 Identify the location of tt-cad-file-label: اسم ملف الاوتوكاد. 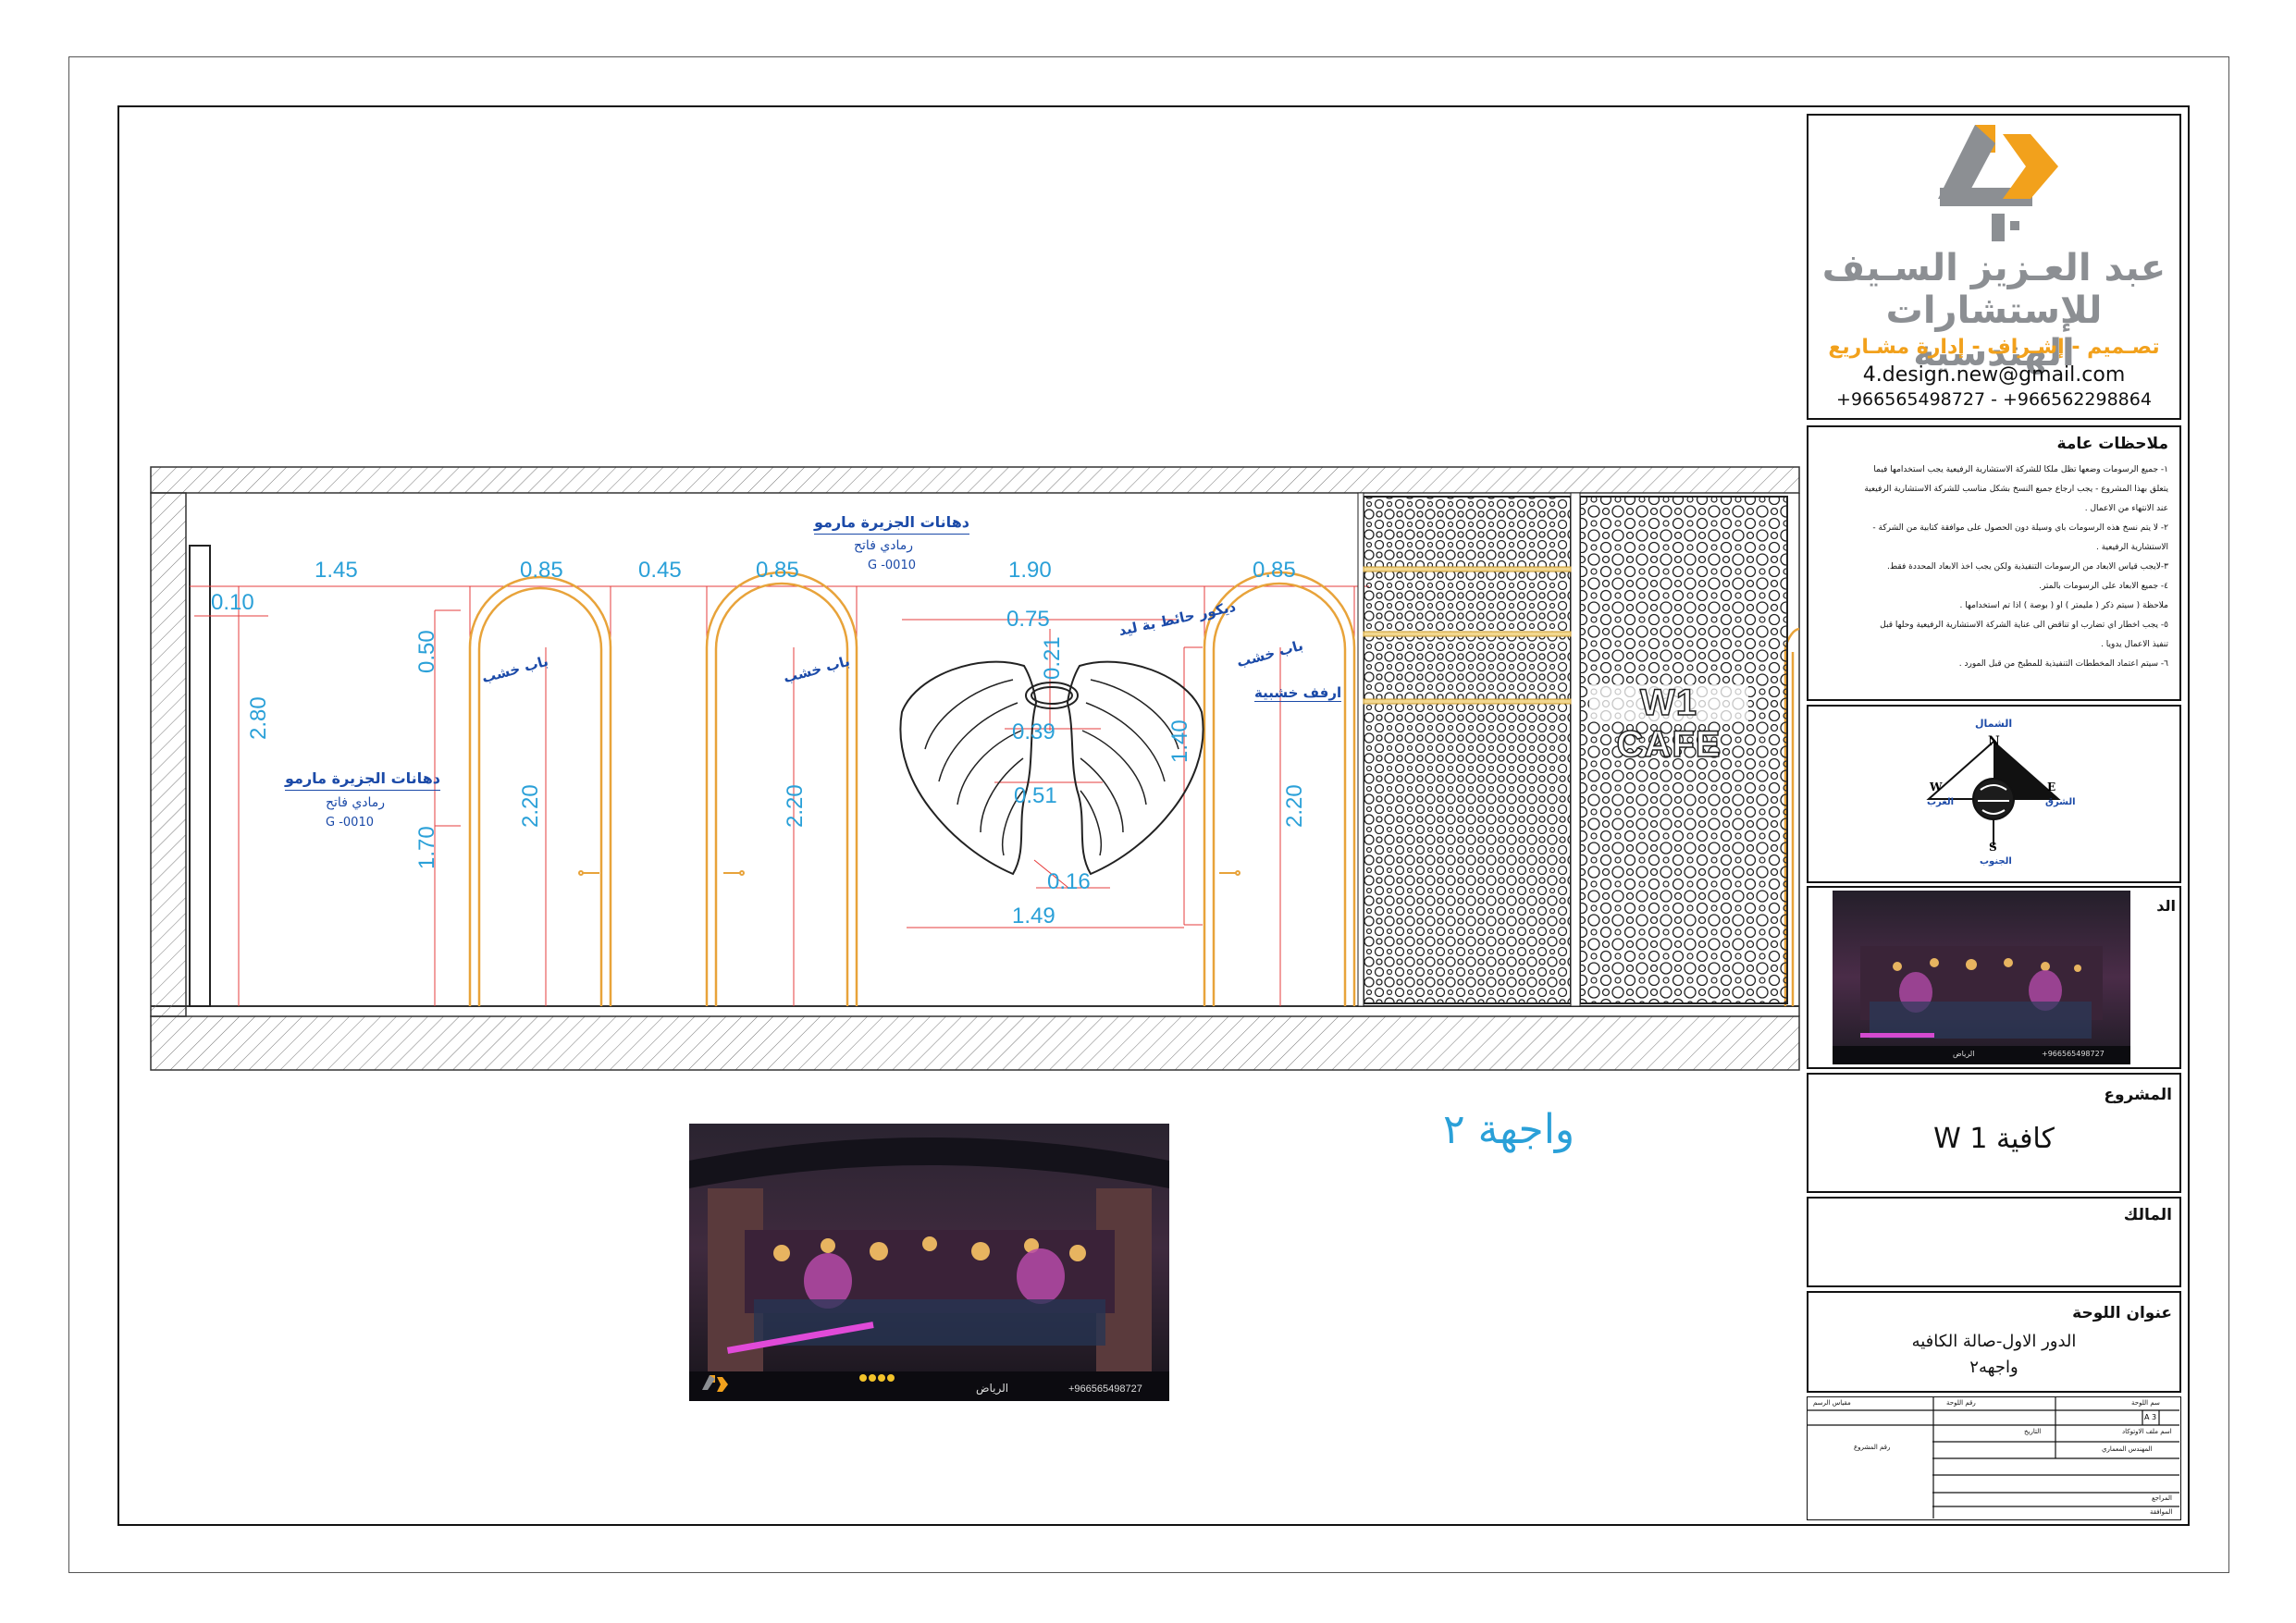
(2147, 1431).